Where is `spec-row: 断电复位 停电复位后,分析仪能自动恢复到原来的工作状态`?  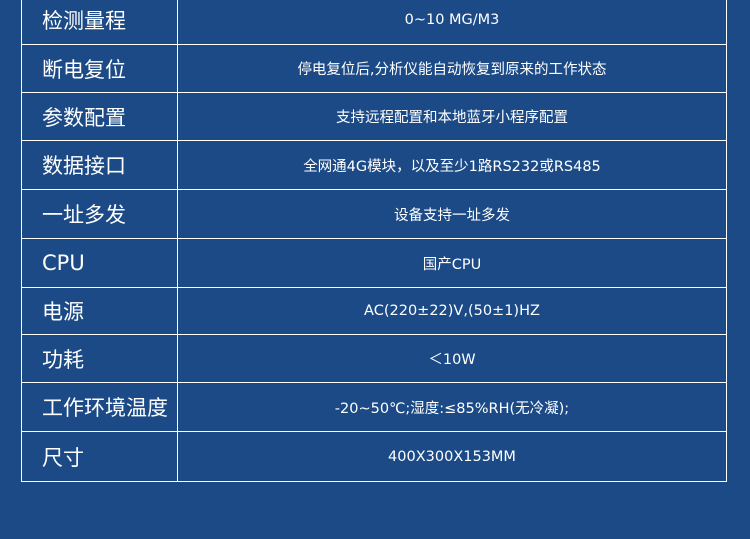 spec-row: 断电复位 停电复位后,分析仪能自动恢复到原来的工作状态 is located at coordinates (374, 69).